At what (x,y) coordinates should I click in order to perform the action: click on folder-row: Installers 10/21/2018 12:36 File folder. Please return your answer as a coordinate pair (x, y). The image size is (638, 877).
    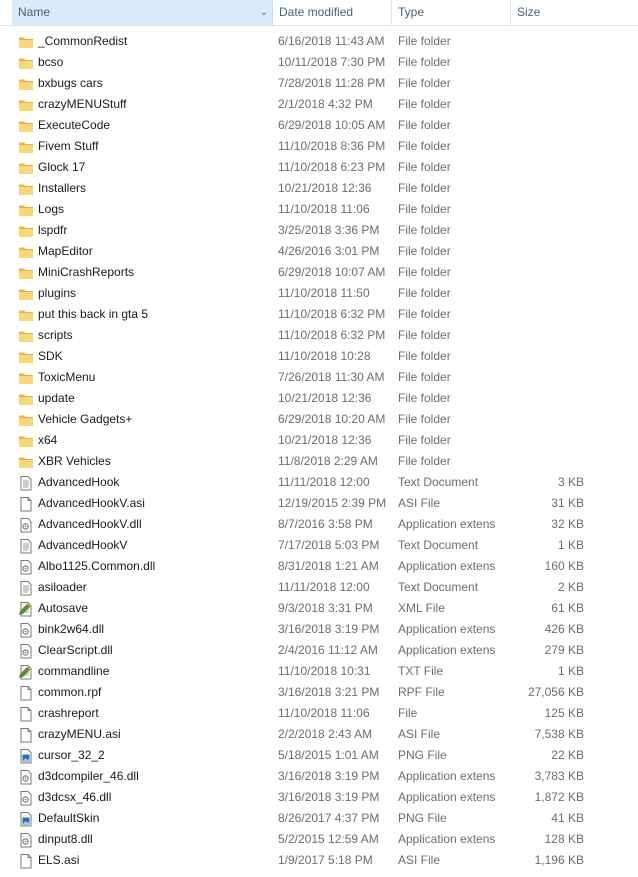
    Looking at the image, I should click on (319, 188).